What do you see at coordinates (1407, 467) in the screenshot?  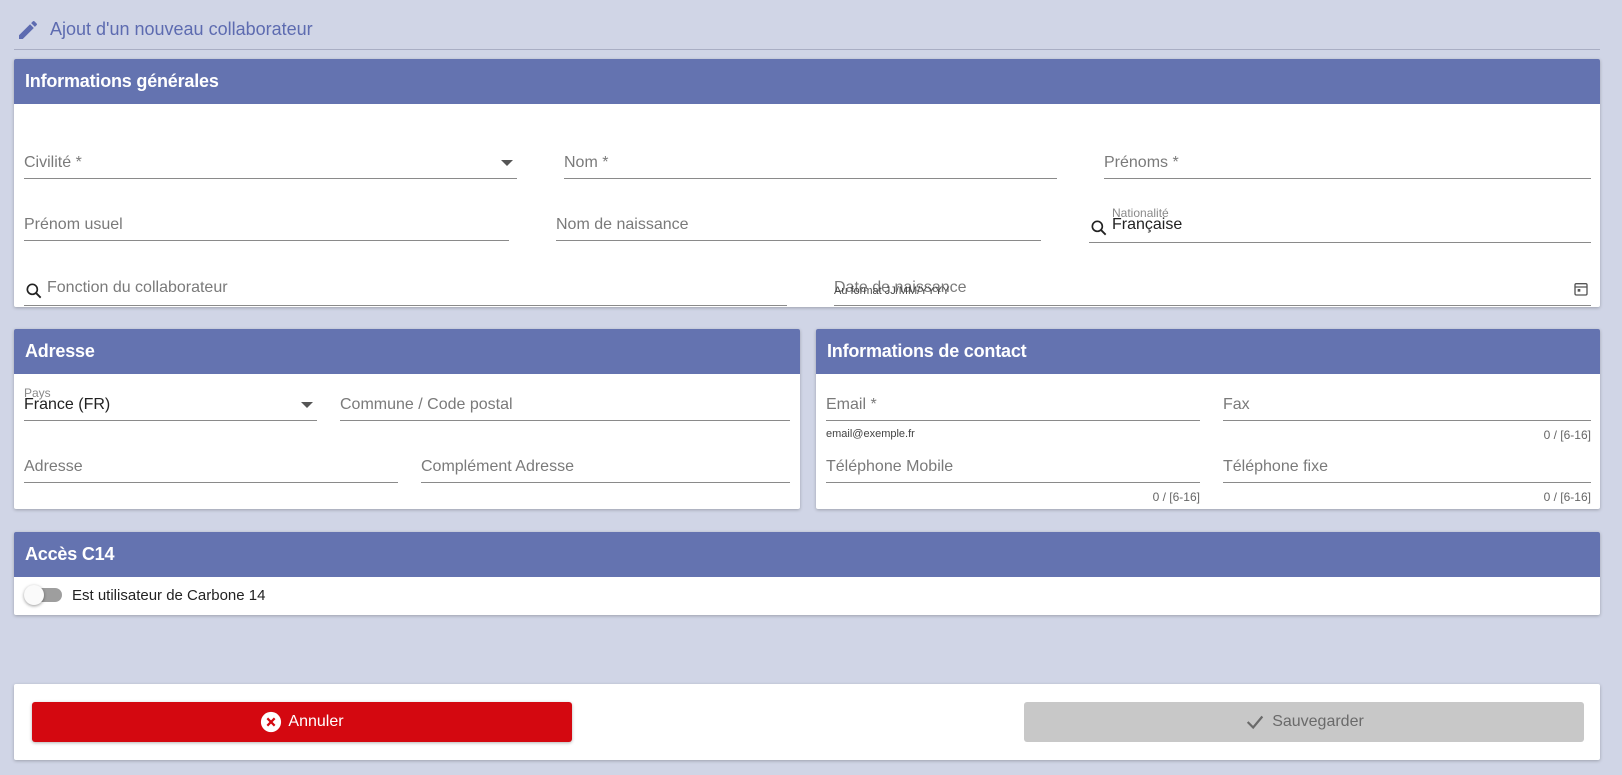 I see `fixe-input: Téléphone fixe` at bounding box center [1407, 467].